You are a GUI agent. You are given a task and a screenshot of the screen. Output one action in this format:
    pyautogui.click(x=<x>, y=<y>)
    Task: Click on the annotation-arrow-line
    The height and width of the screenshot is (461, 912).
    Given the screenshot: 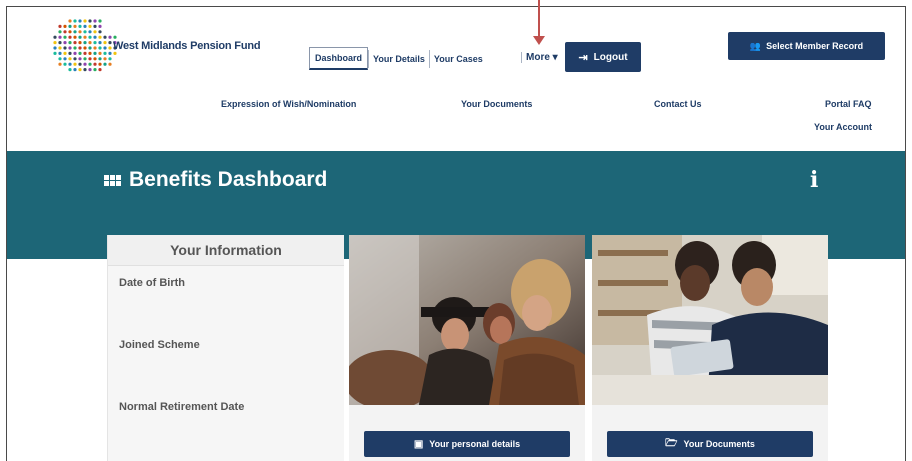 What is the action you would take?
    pyautogui.click(x=539, y=19)
    